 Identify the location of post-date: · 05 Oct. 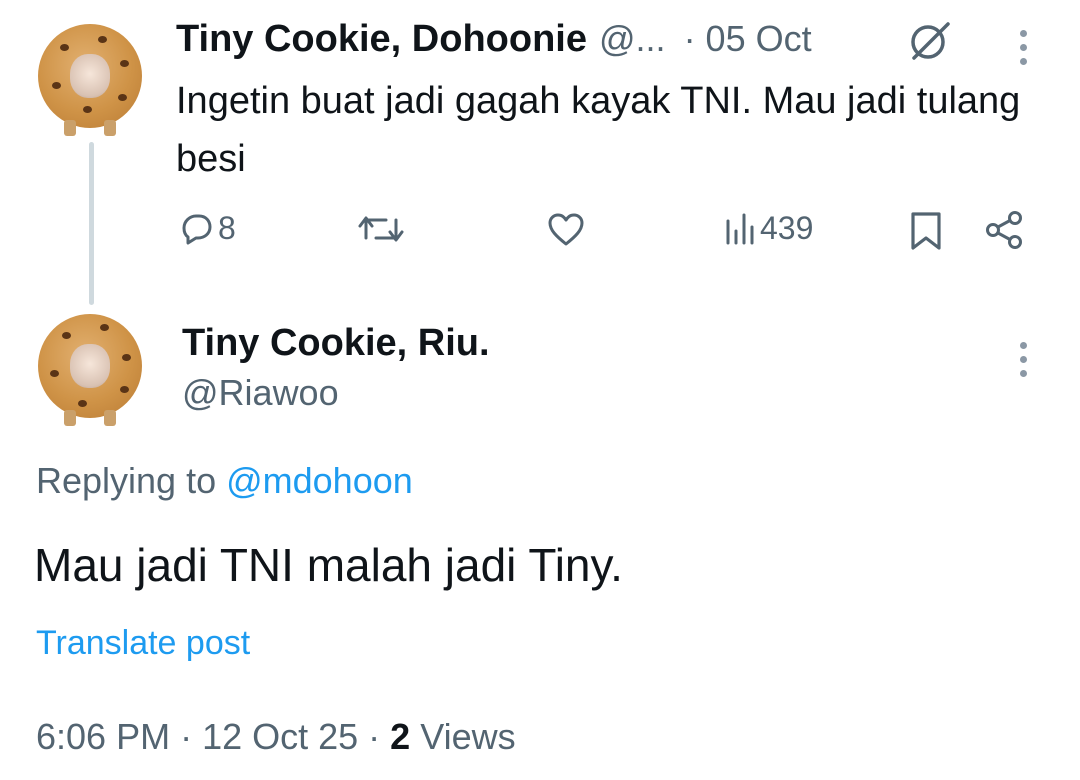
(748, 39).